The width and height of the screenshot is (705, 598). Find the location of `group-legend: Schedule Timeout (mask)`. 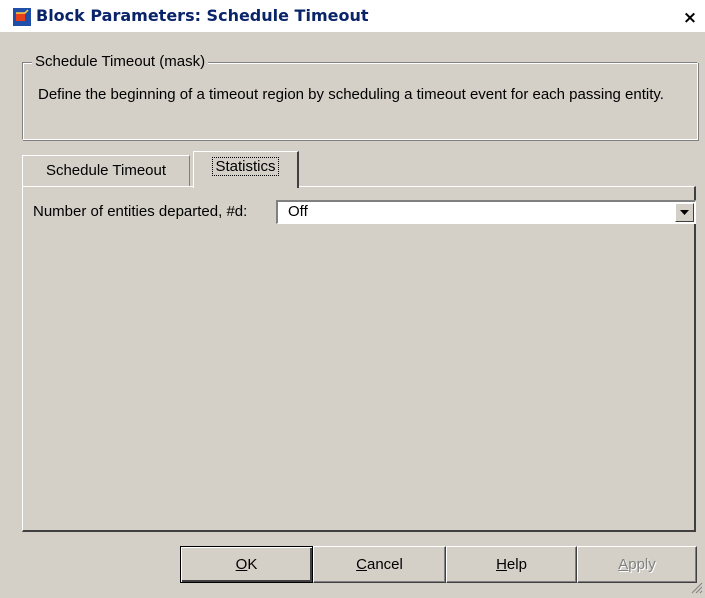

group-legend: Schedule Timeout (mask) is located at coordinates (120, 61).